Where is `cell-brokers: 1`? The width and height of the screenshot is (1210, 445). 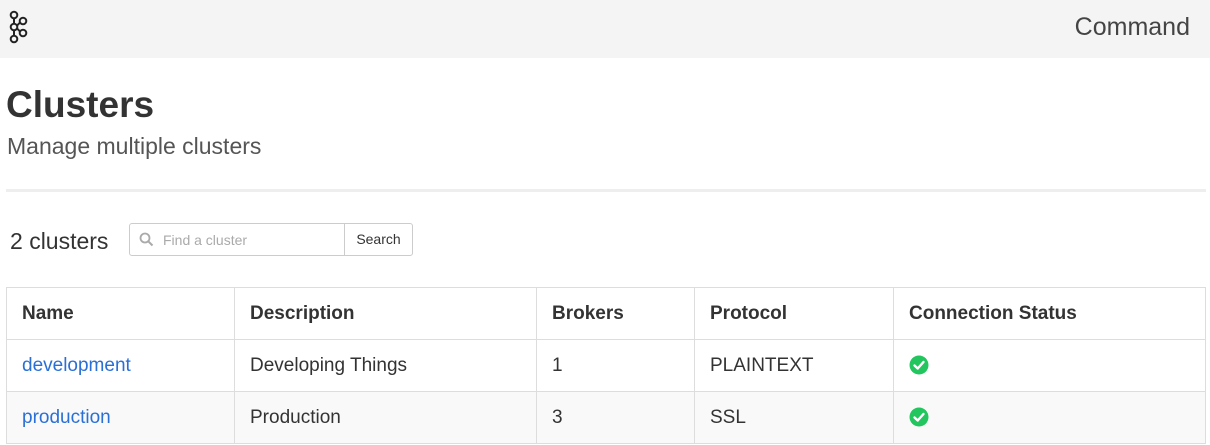 cell-brokers: 1 is located at coordinates (615, 365).